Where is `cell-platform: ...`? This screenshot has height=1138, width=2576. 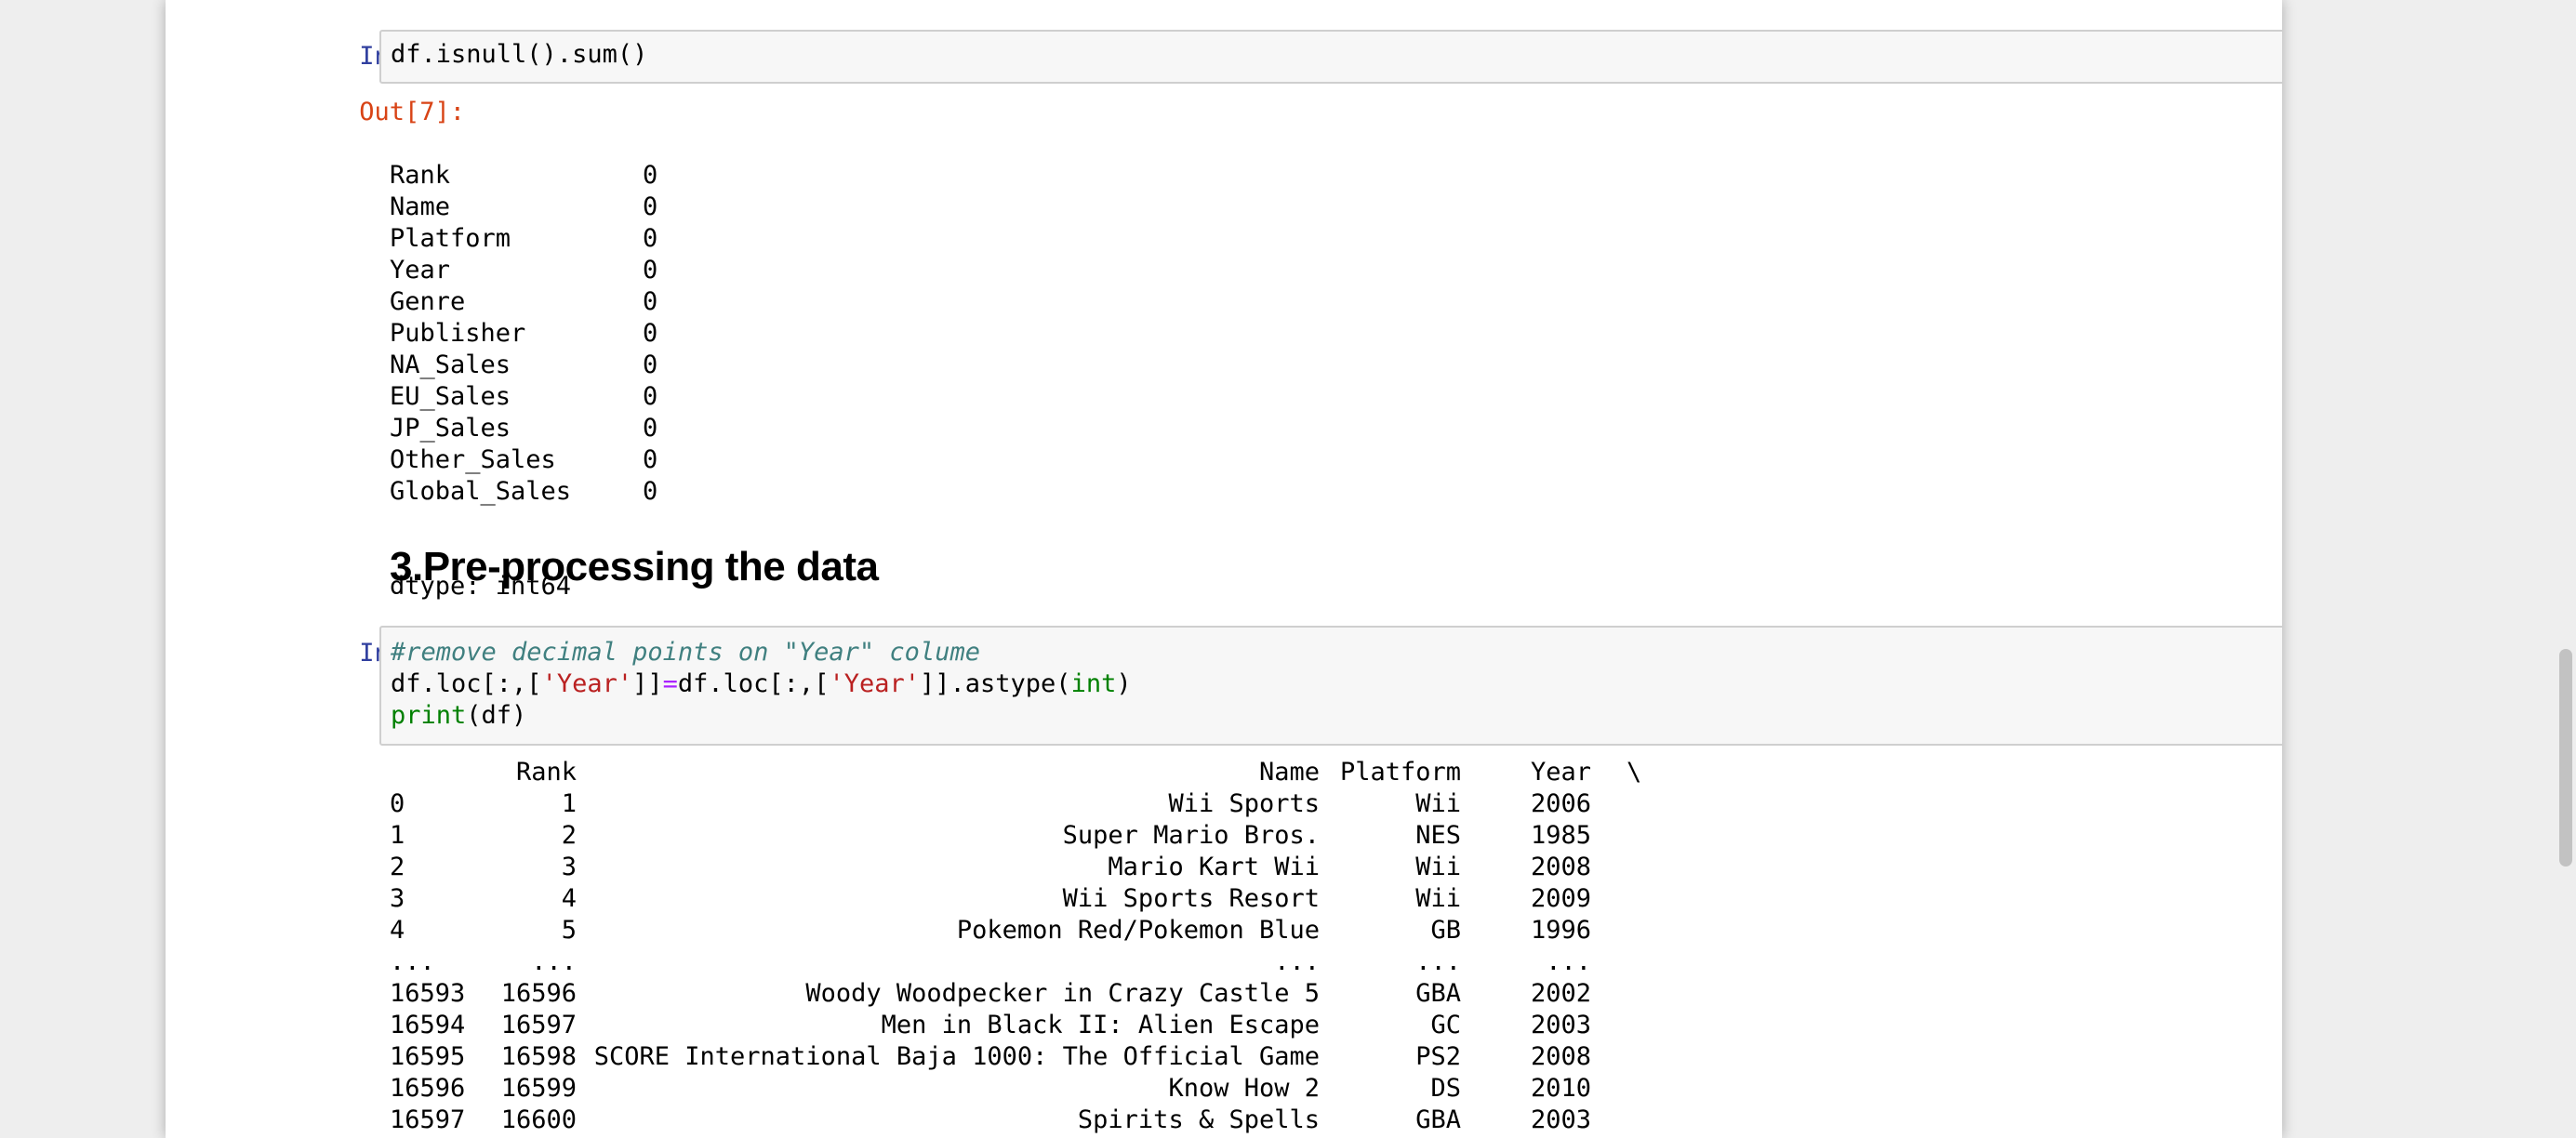 cell-platform: ... is located at coordinates (1438, 962).